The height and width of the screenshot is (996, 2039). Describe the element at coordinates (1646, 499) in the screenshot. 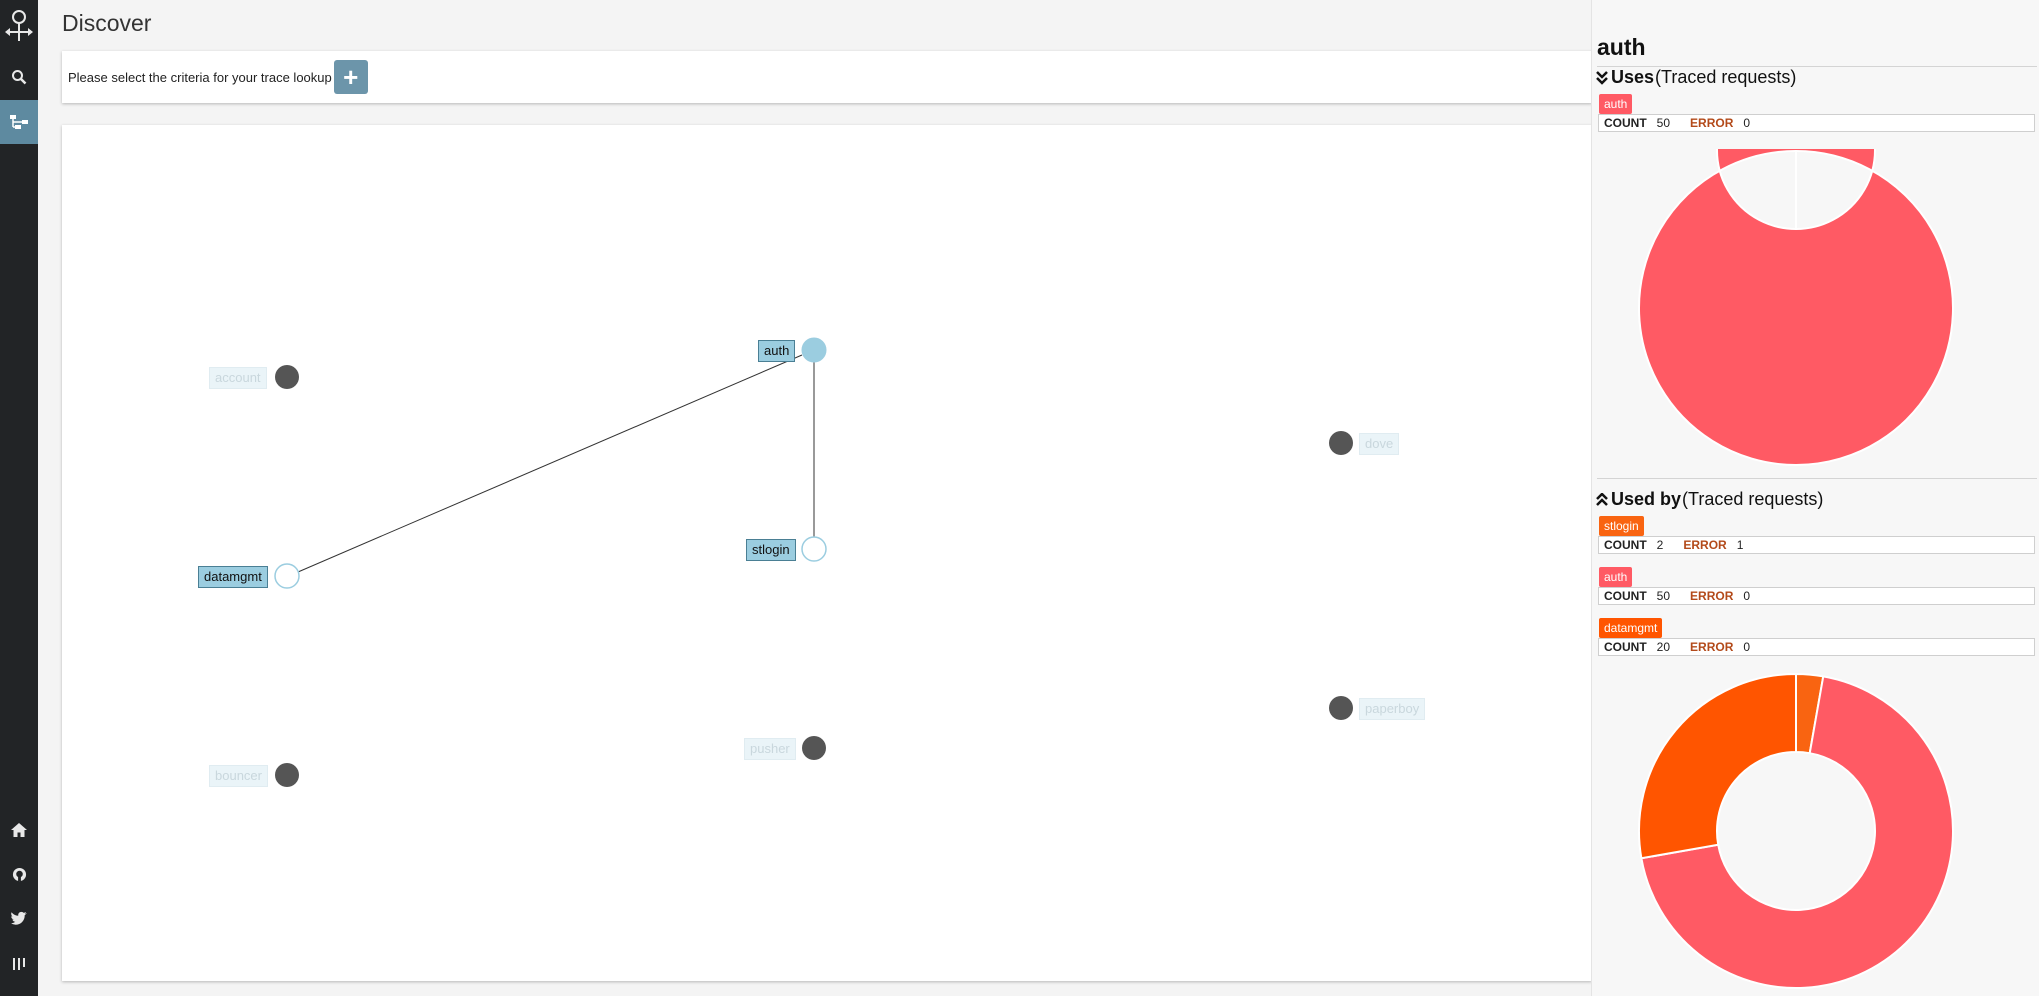

I see `used-by-heading: Used by` at that location.